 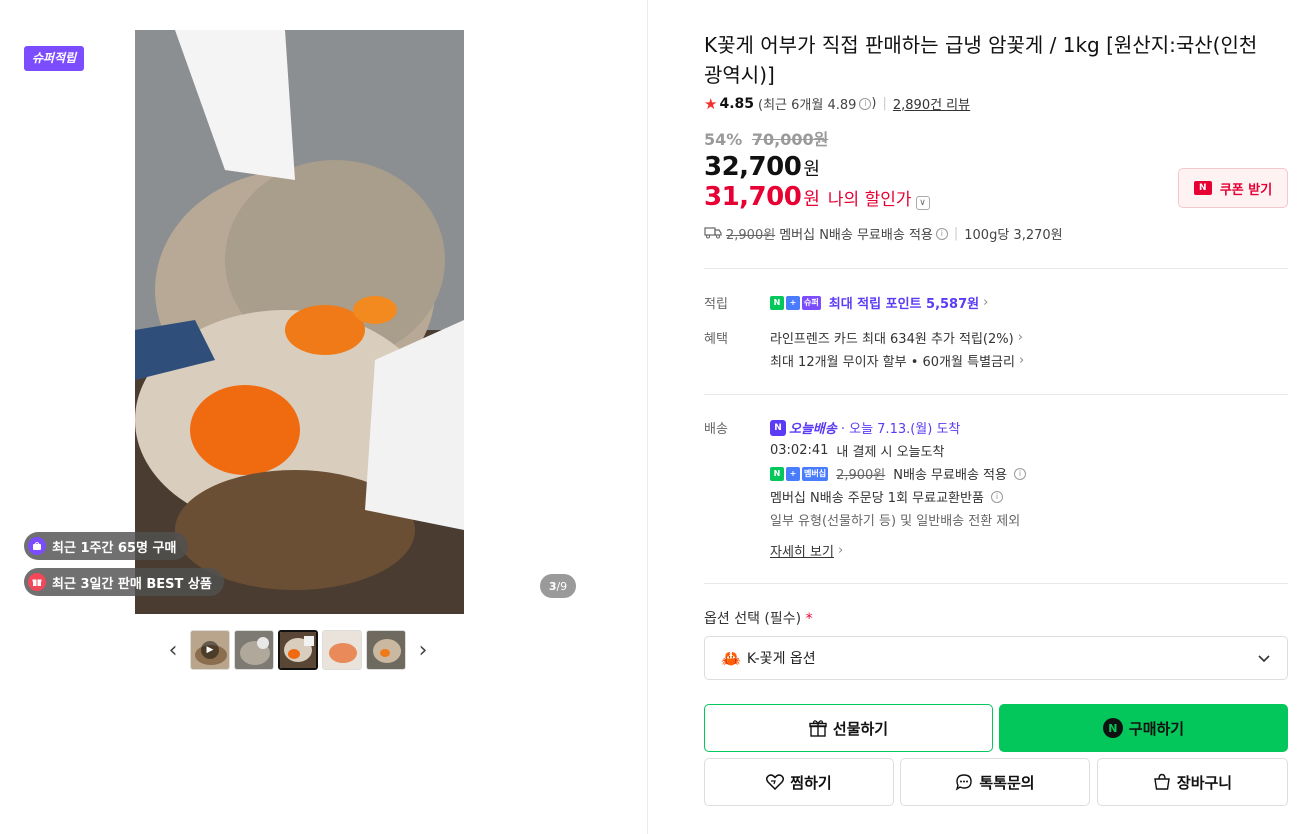 I want to click on required-mark: *, so click(x=809, y=619).